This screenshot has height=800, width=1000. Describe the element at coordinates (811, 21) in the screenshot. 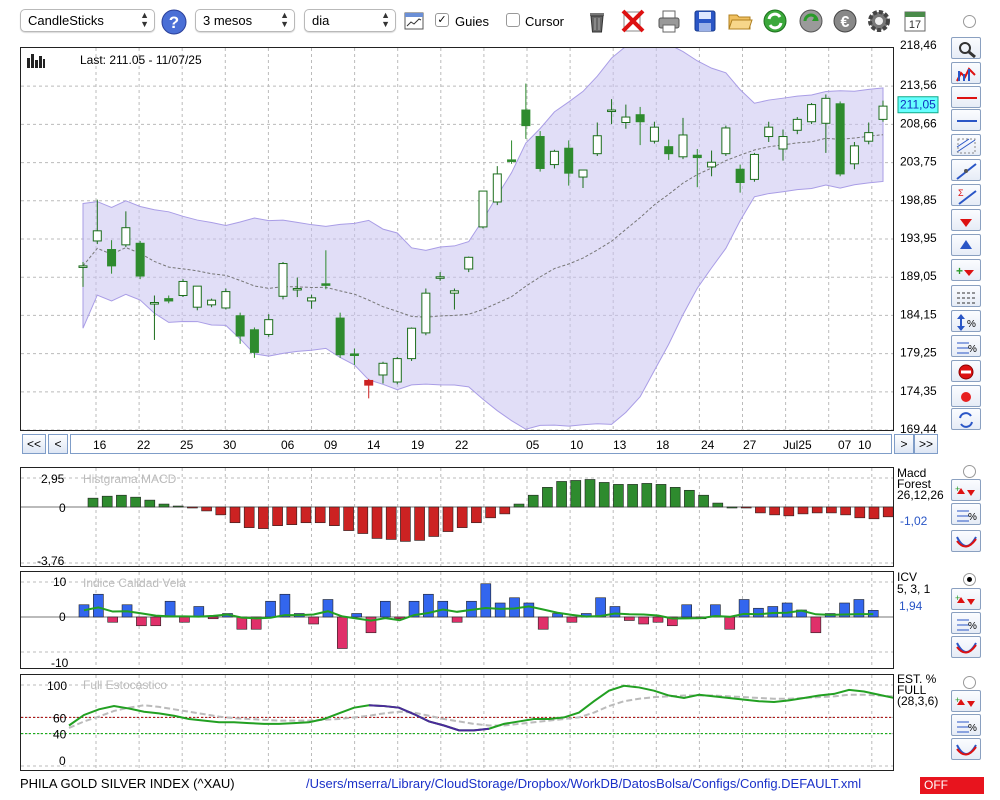

I see `reload-icon` at that location.